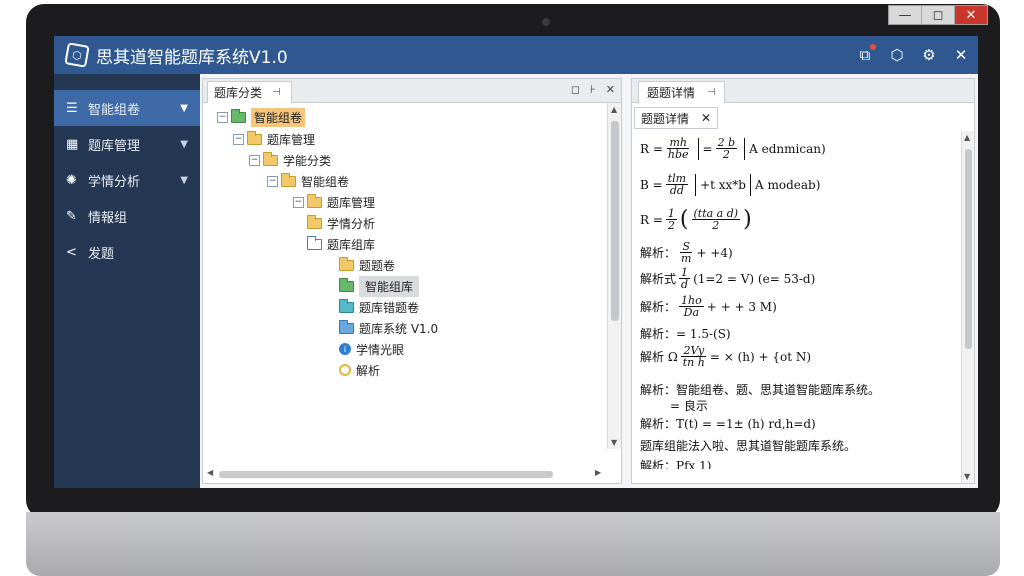  I want to click on fraction: 1d, so click(685, 279).